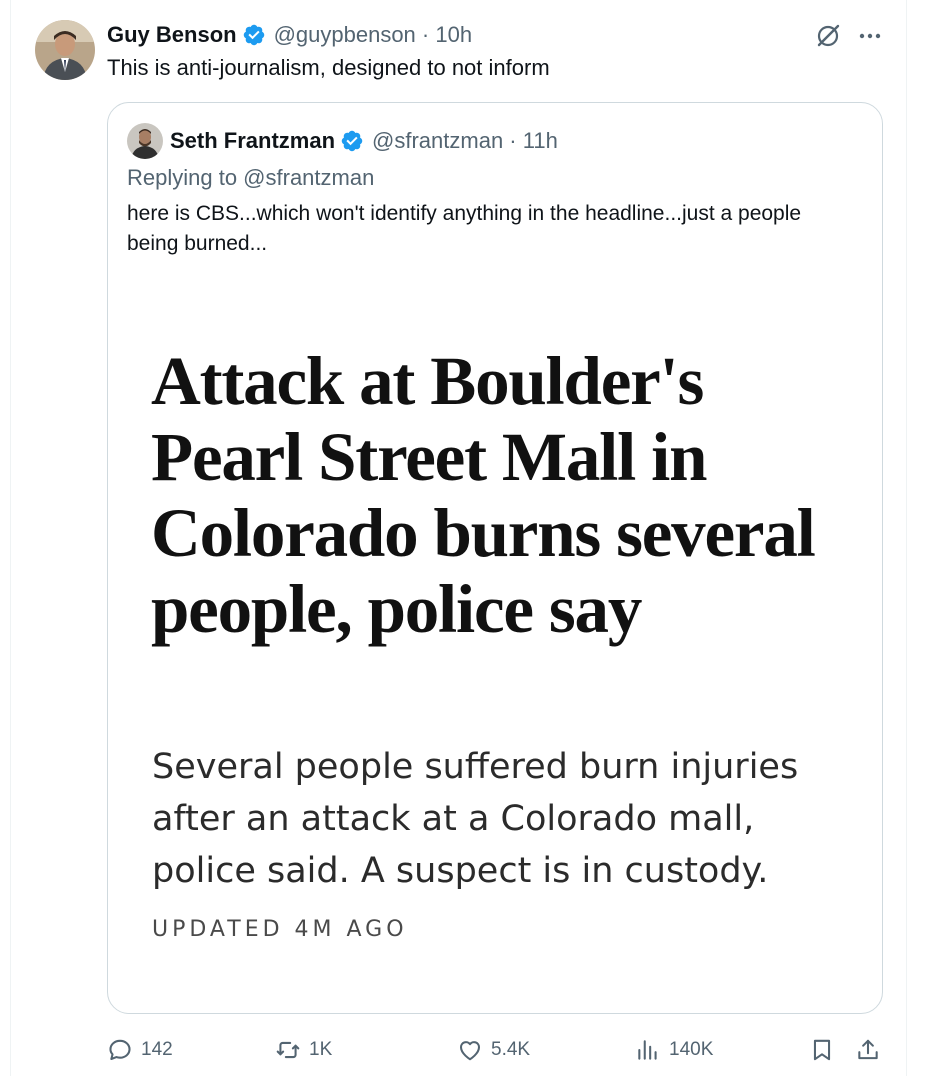 The image size is (952, 1076). I want to click on bookmark-icon, so click(822, 1050).